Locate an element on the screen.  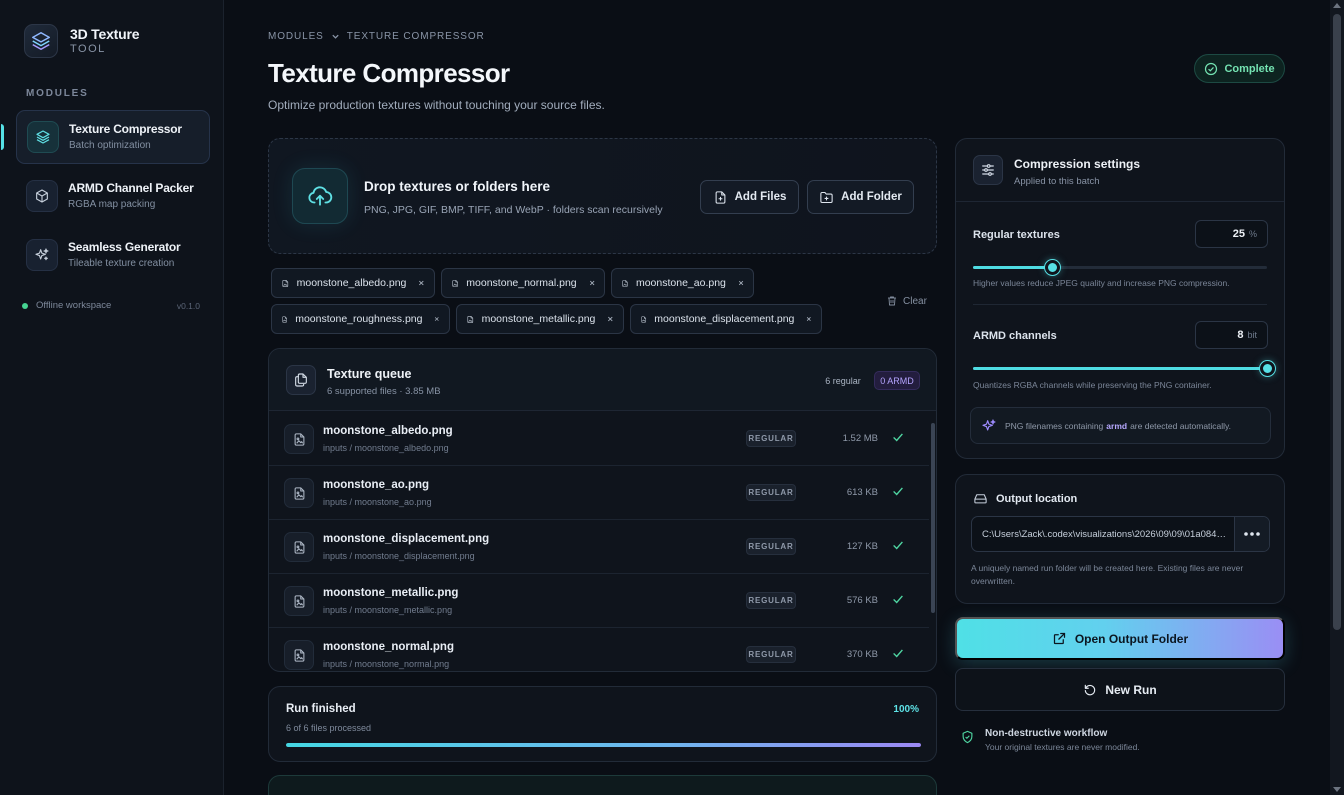
window-scrollbar-thumb is located at coordinates (1337, 322).